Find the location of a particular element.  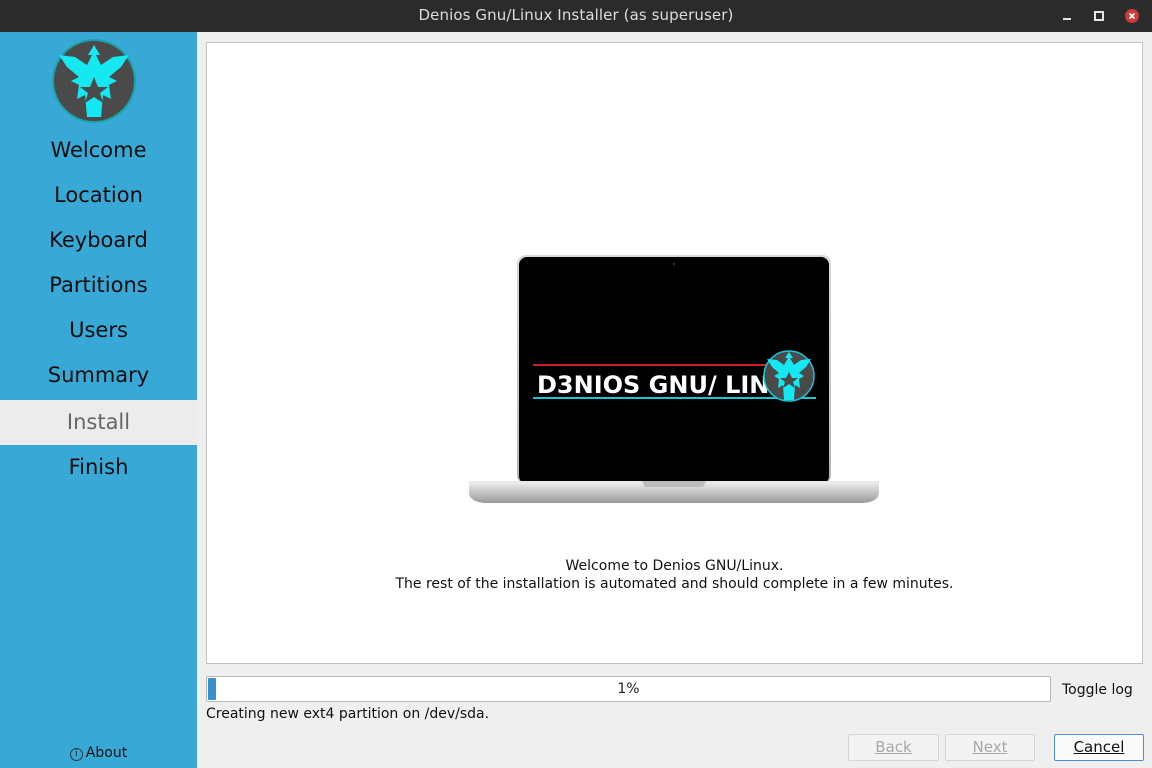

sidebar-item-summary: Summary is located at coordinates (98, 375).